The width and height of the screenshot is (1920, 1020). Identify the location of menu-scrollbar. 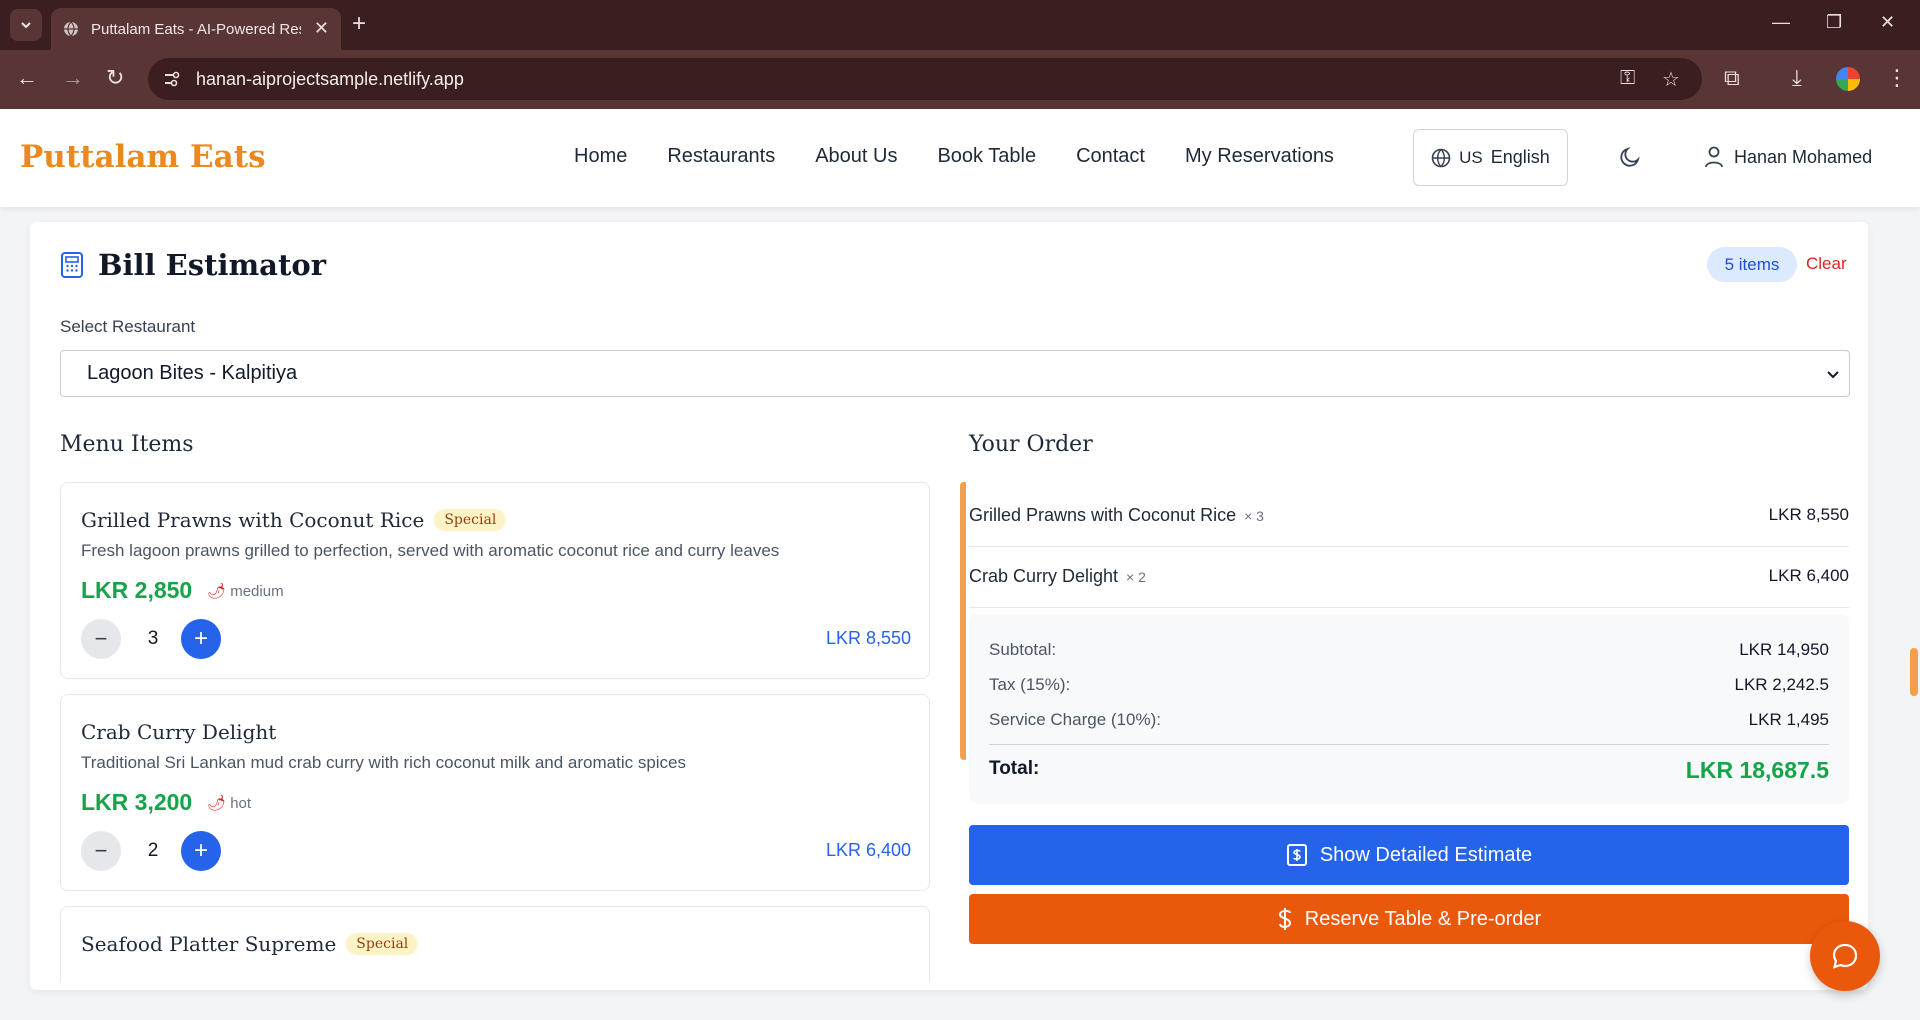
(963, 621).